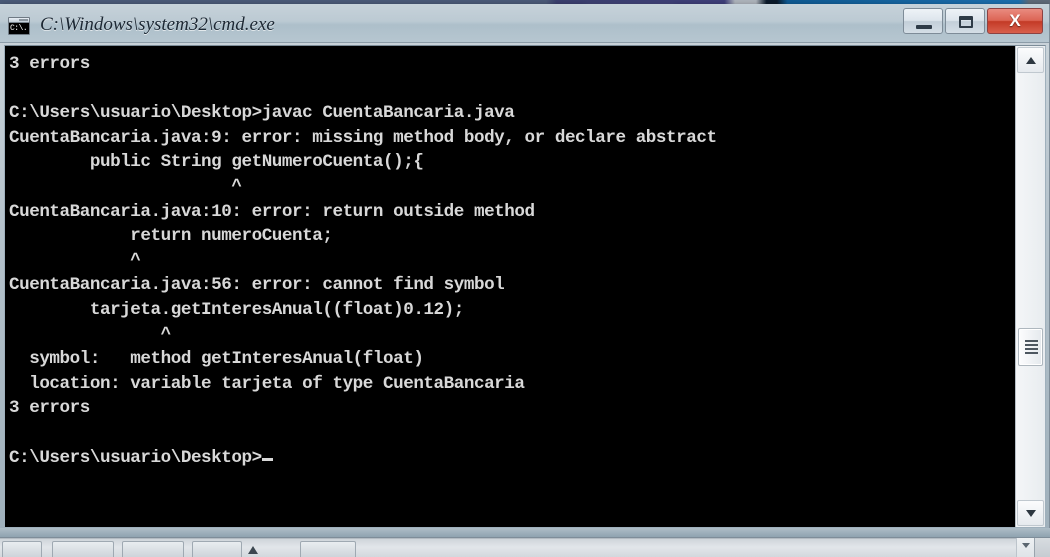  I want to click on cmd-icon-titlebar, so click(19, 20).